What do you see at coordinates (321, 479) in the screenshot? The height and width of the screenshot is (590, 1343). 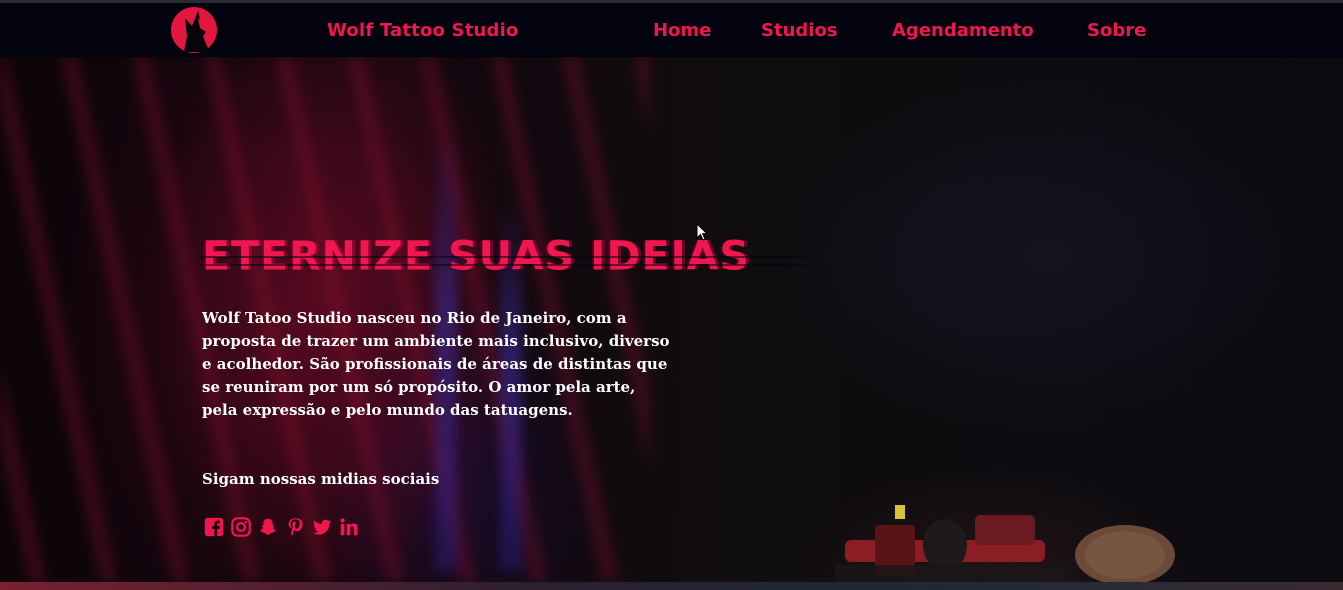 I see `social-title: Sigam nossas midias sociais` at bounding box center [321, 479].